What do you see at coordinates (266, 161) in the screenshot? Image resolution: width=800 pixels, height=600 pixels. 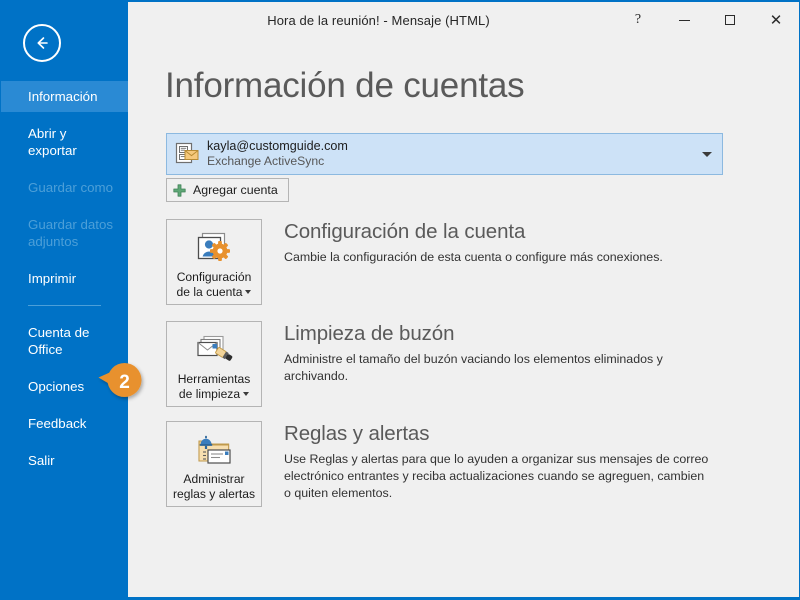 I see `account-type: Exchange ActiveSync` at bounding box center [266, 161].